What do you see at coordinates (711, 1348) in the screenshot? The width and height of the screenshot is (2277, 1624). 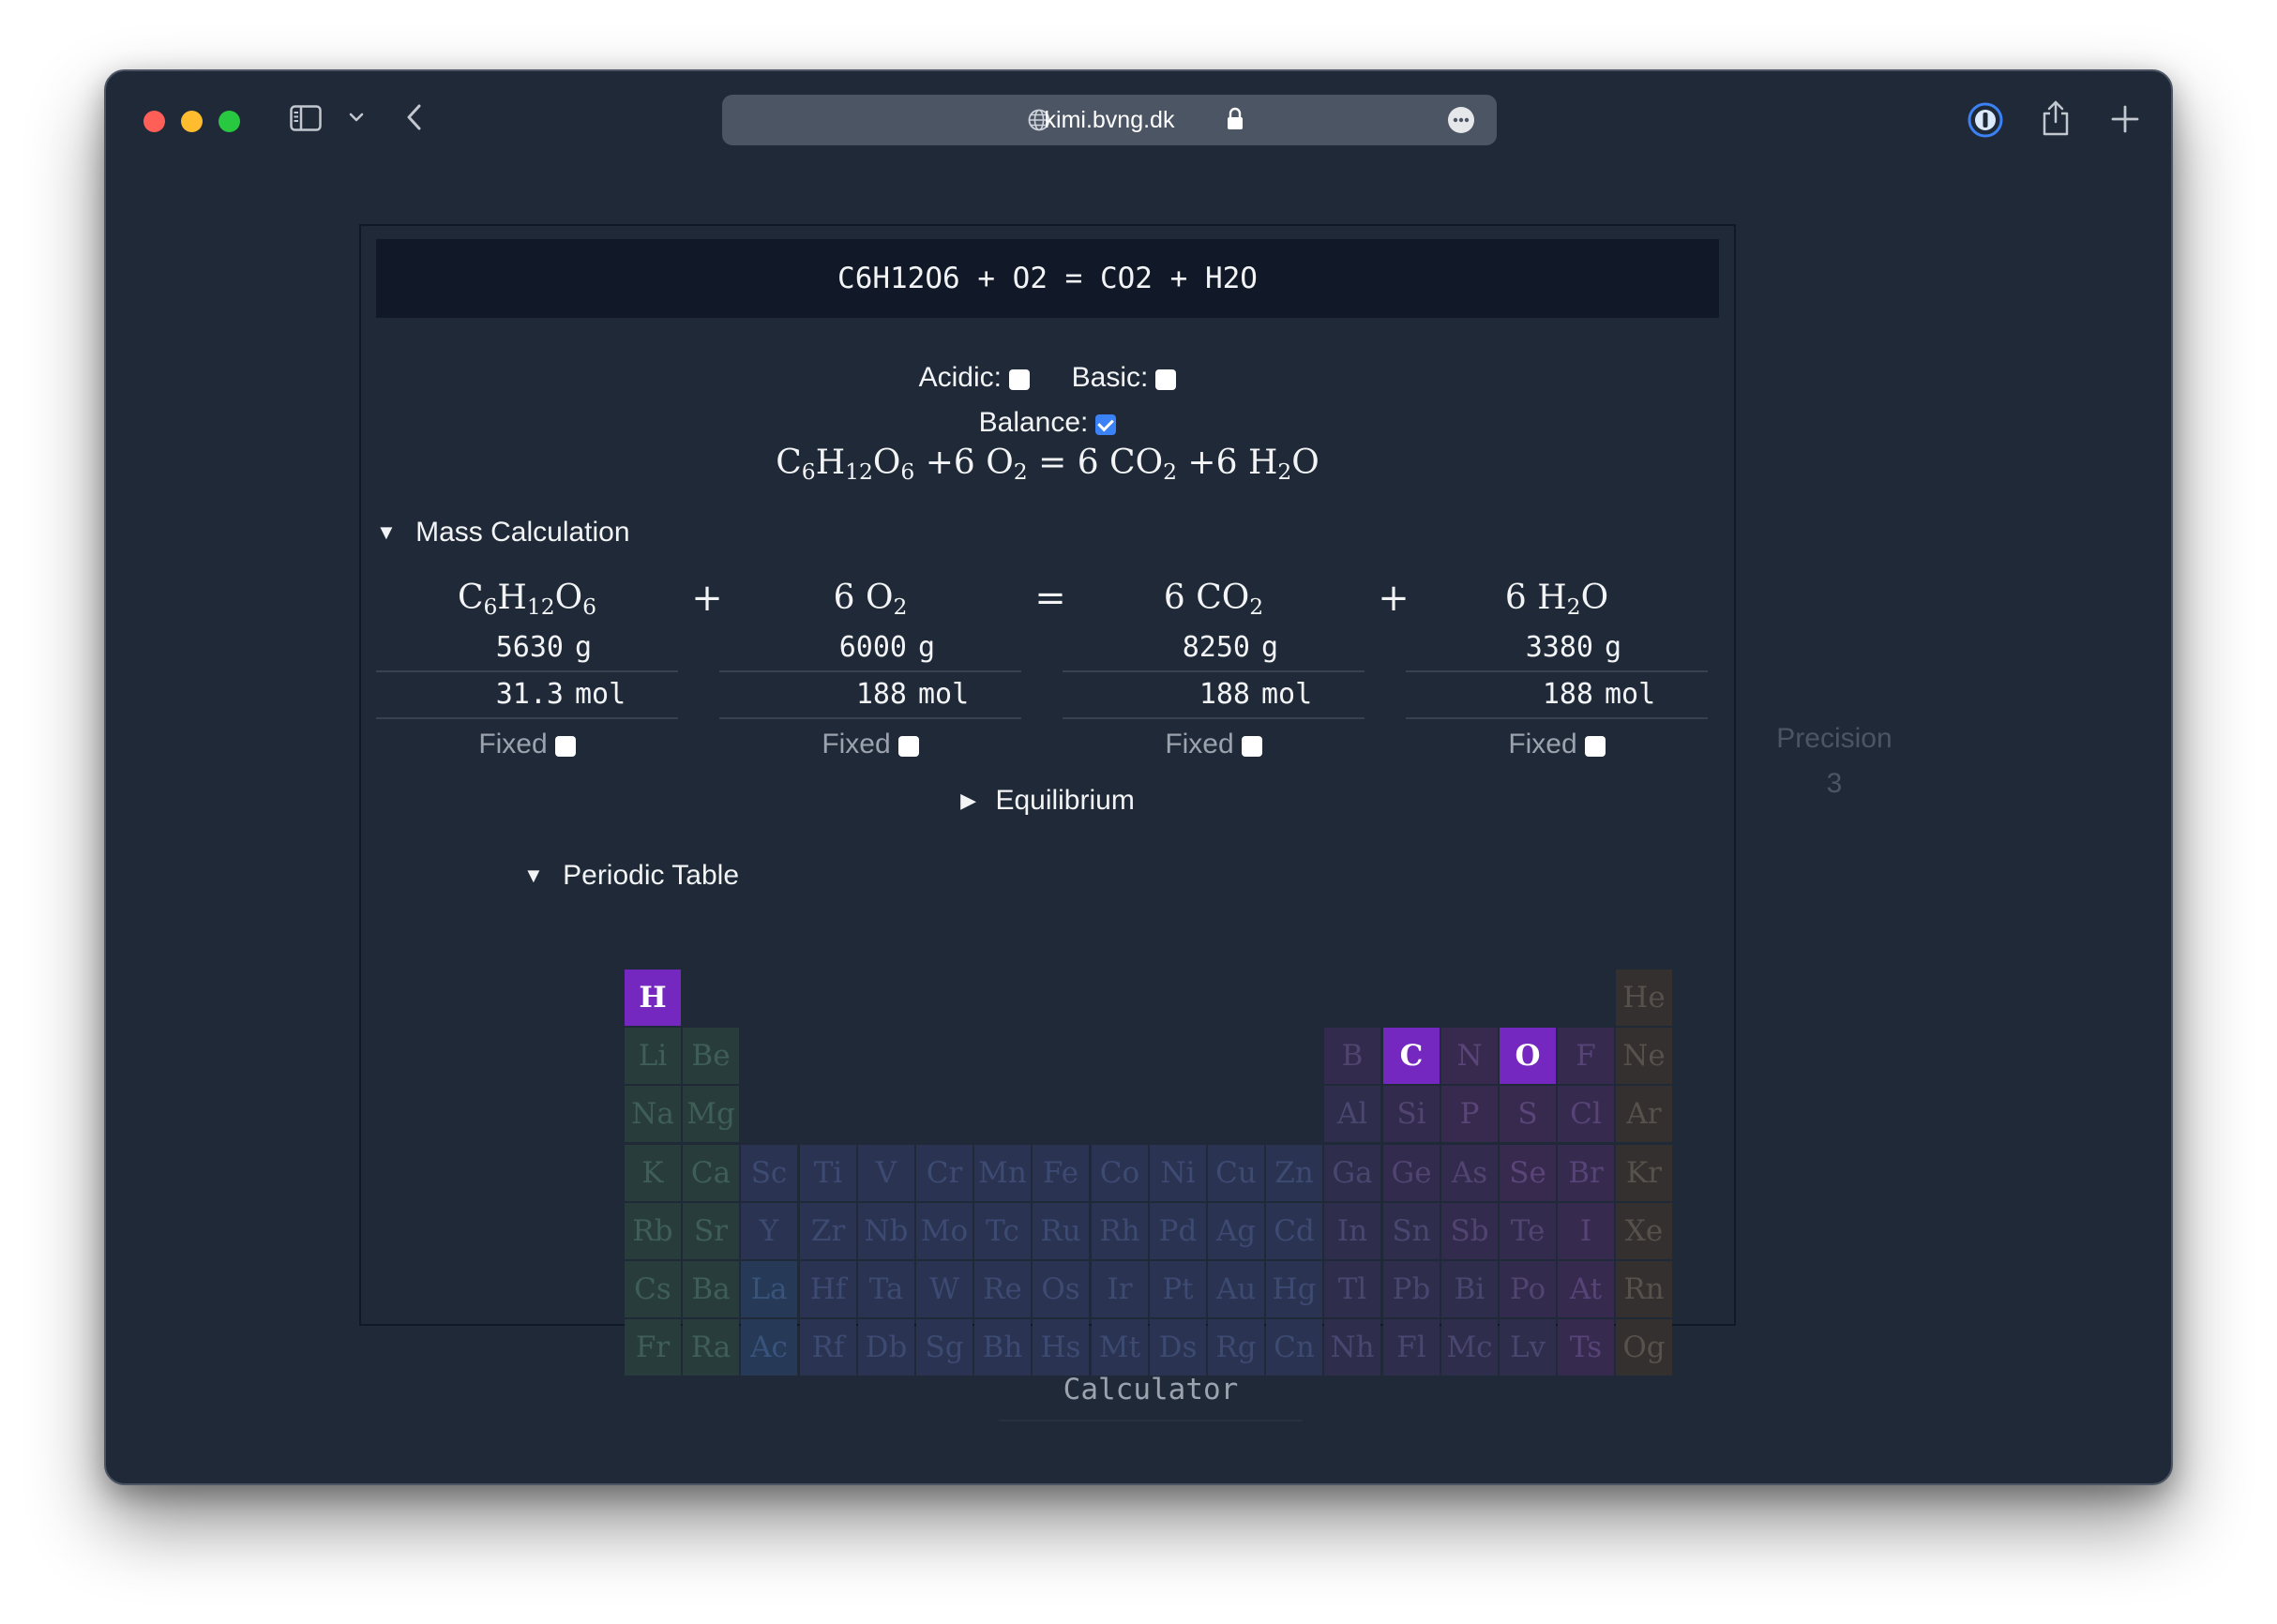 I see `element-ra: Ra` at bounding box center [711, 1348].